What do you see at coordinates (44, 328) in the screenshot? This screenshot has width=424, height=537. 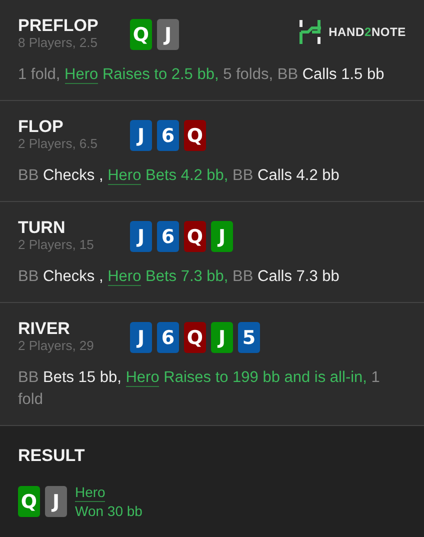 I see `street-title: RIVER` at bounding box center [44, 328].